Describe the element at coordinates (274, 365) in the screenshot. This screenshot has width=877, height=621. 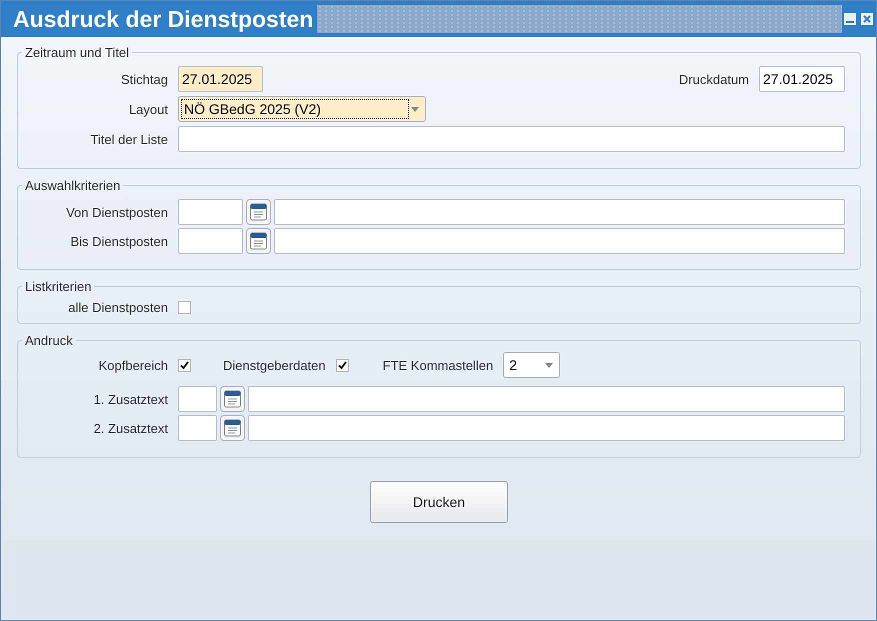
I see `checkbox-label: Dienstgeberdaten` at that location.